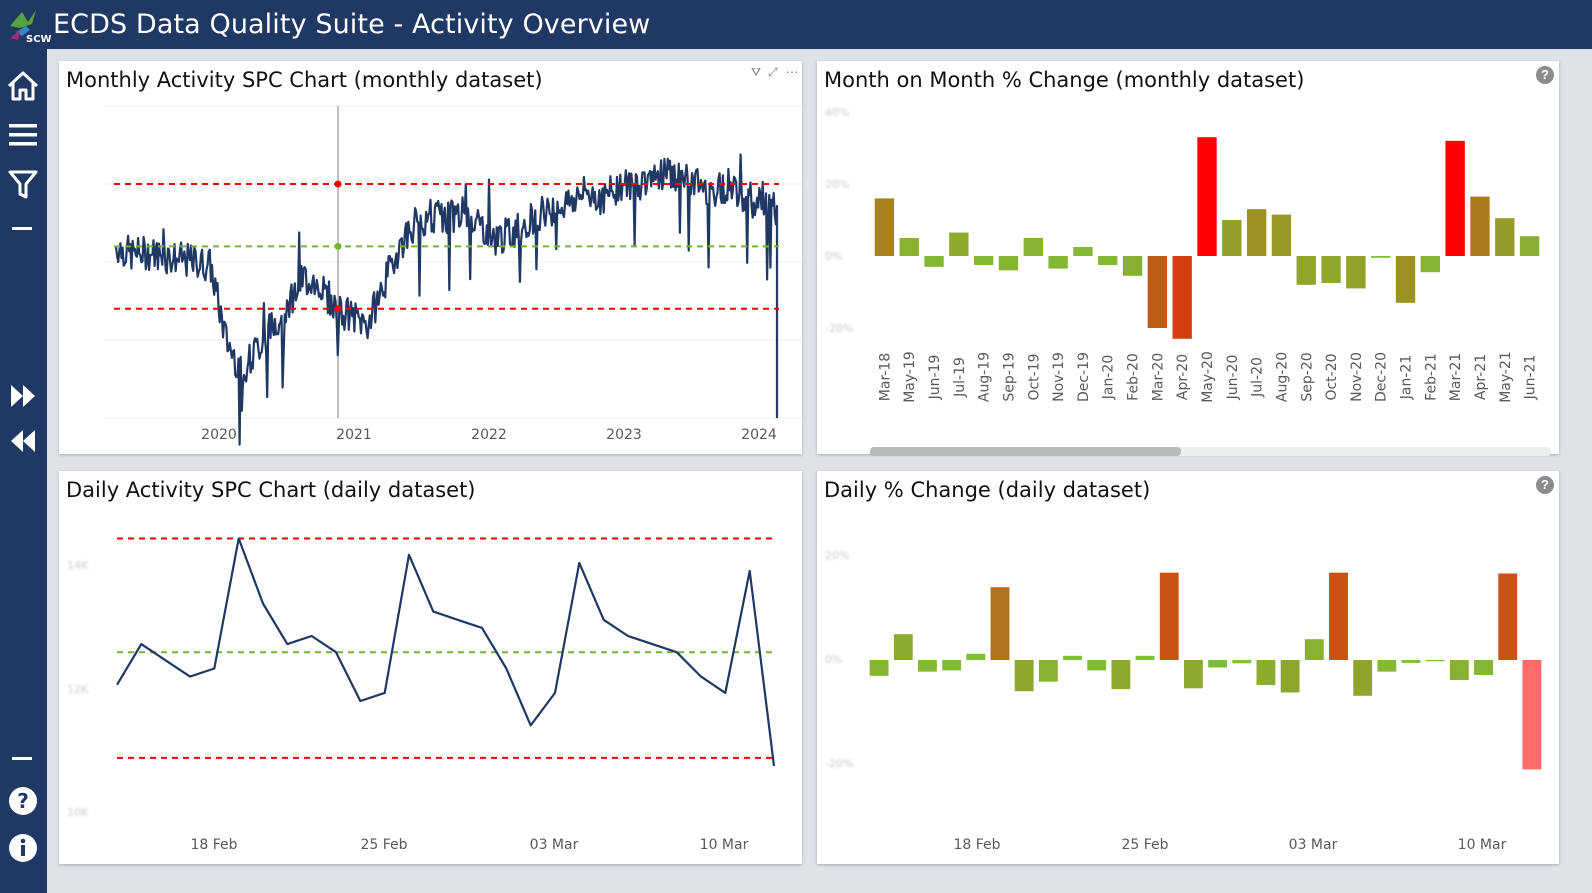 Image resolution: width=1592 pixels, height=893 pixels. What do you see at coordinates (23, 184) in the screenshot?
I see `filter-icon` at bounding box center [23, 184].